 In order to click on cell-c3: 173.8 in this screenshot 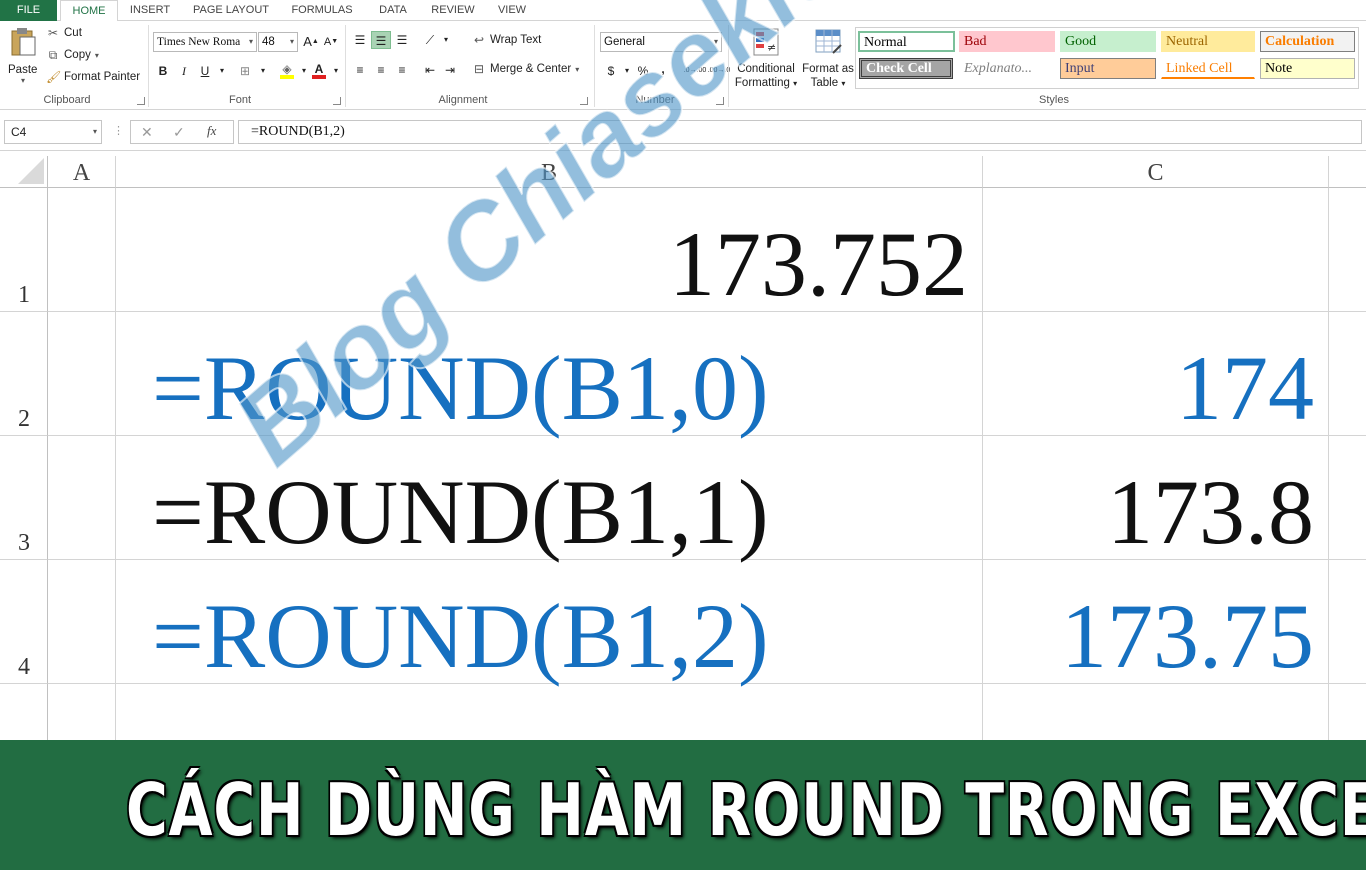, I will do `click(1156, 499)`.